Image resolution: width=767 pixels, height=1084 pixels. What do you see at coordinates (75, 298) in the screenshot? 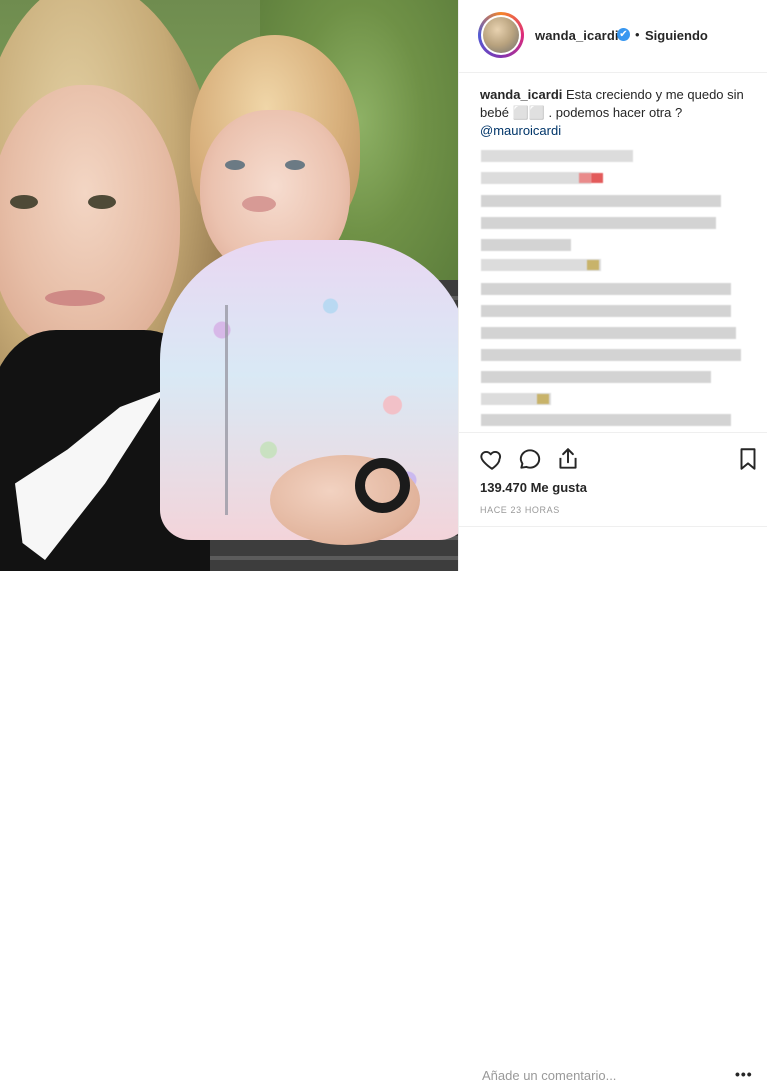
I see `photo-woman-lips` at bounding box center [75, 298].